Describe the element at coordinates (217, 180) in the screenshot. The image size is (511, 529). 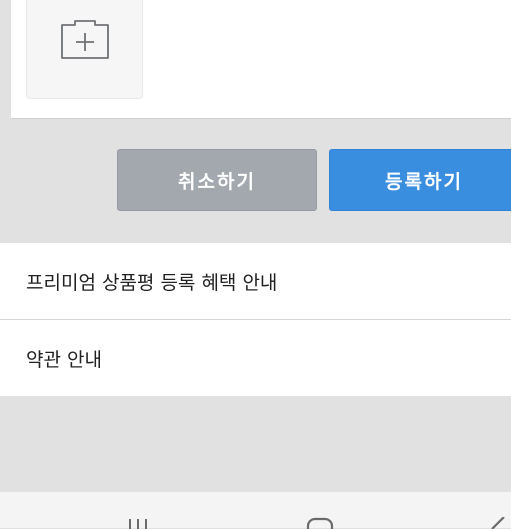
I see `cancel-button: 취소하기` at that location.